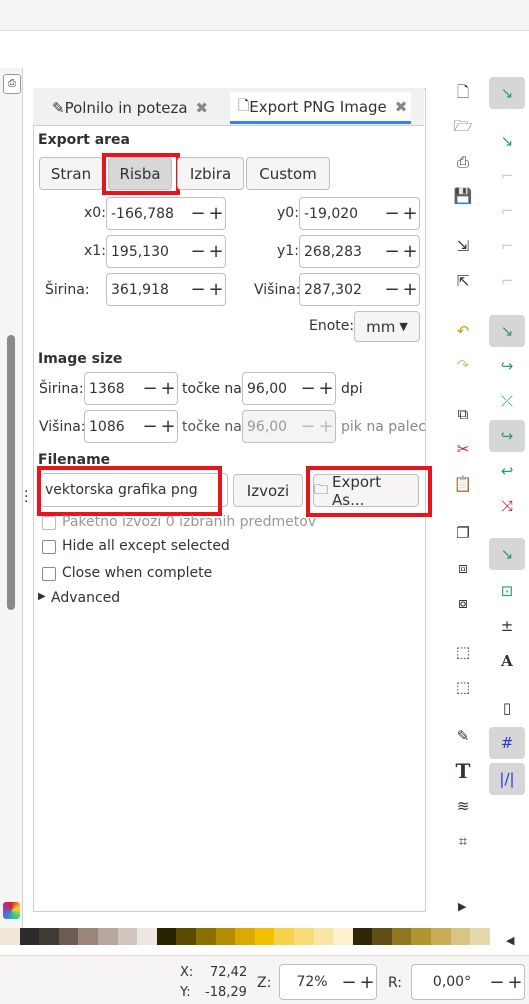  I want to click on tab-export-png: 🗋 Export PNG Image ✖, so click(320, 108).